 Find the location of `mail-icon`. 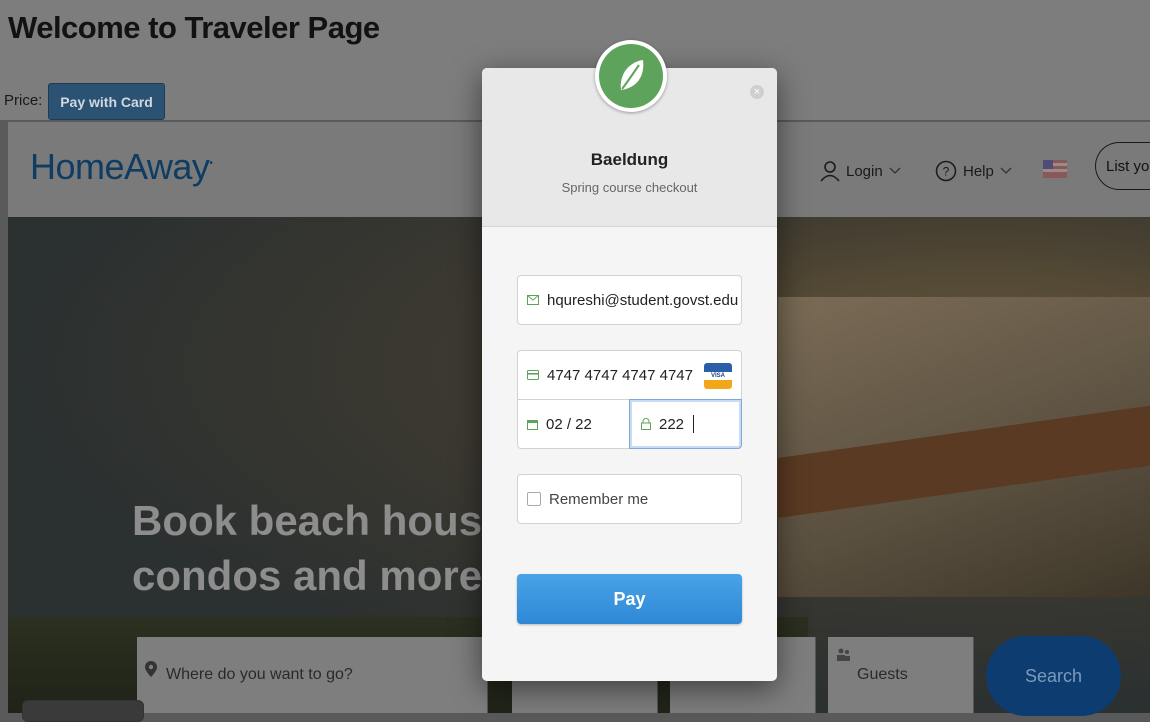

mail-icon is located at coordinates (533, 300).